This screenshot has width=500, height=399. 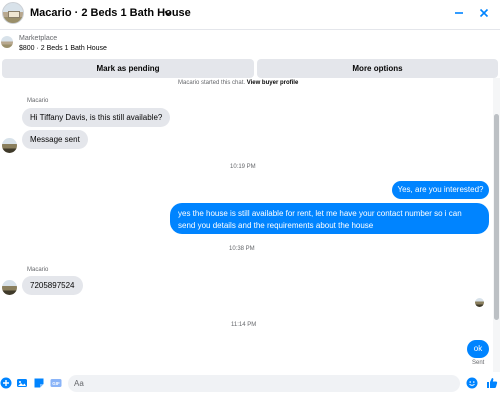 What do you see at coordinates (39, 383) in the screenshot?
I see `sticker-icon` at bounding box center [39, 383].